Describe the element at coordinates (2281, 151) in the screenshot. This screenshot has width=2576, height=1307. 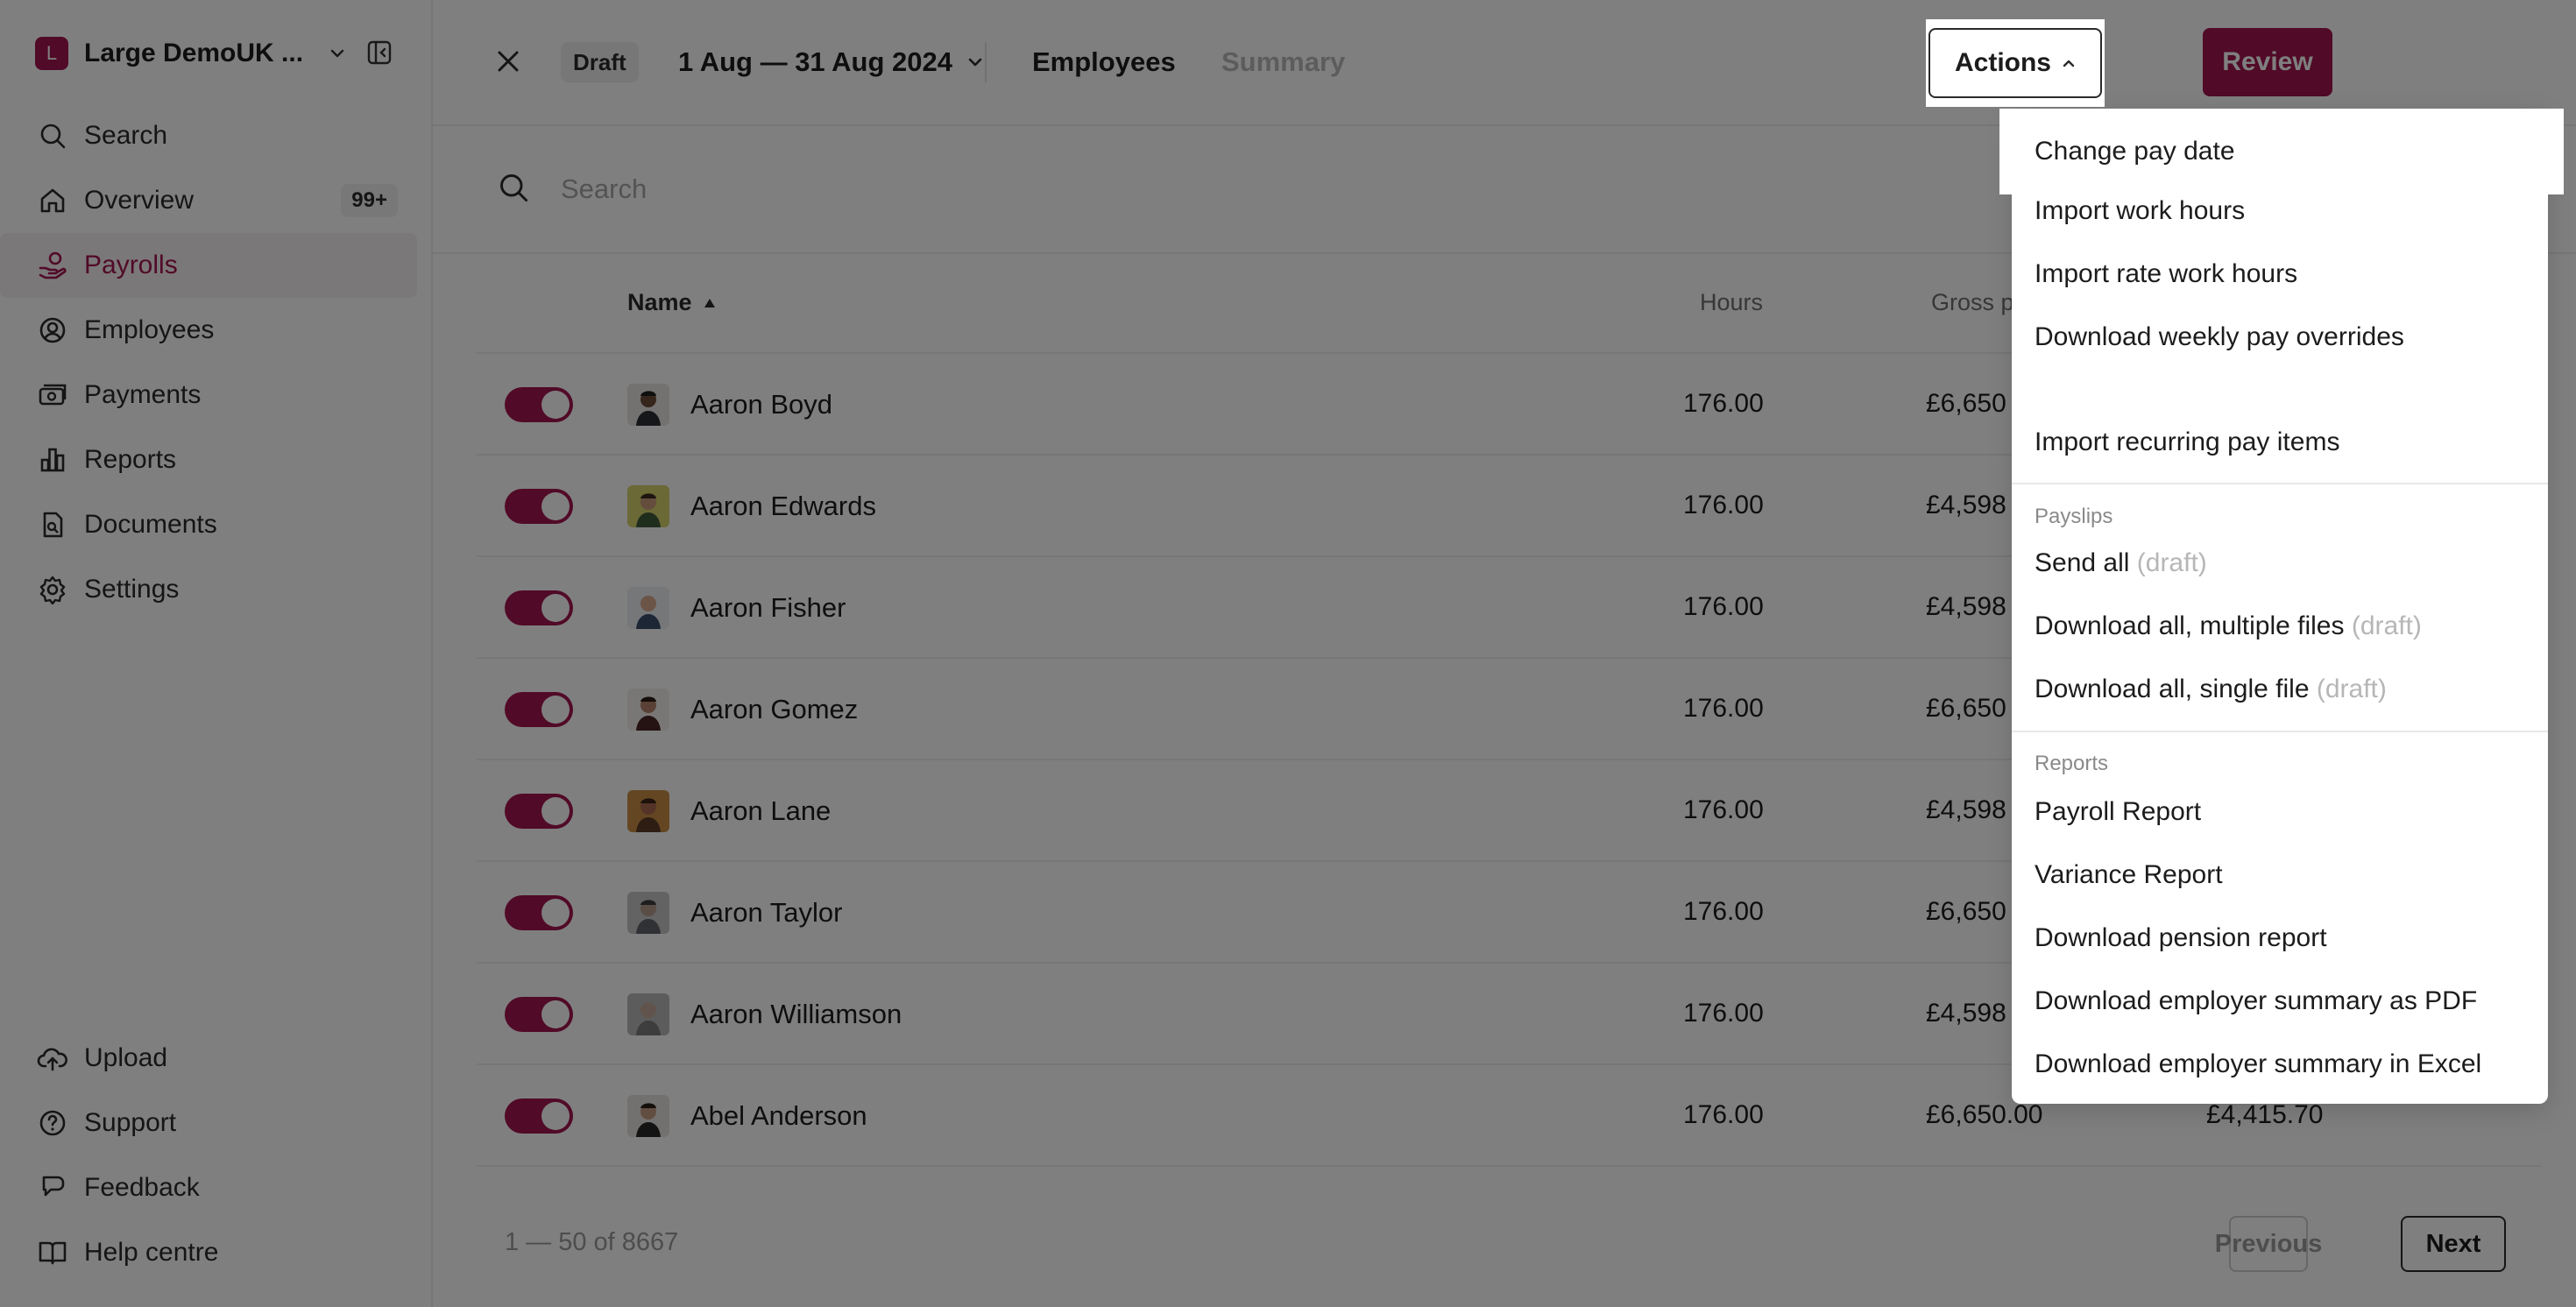
I see `menu-item-change-pay-date: Change pay date` at that location.